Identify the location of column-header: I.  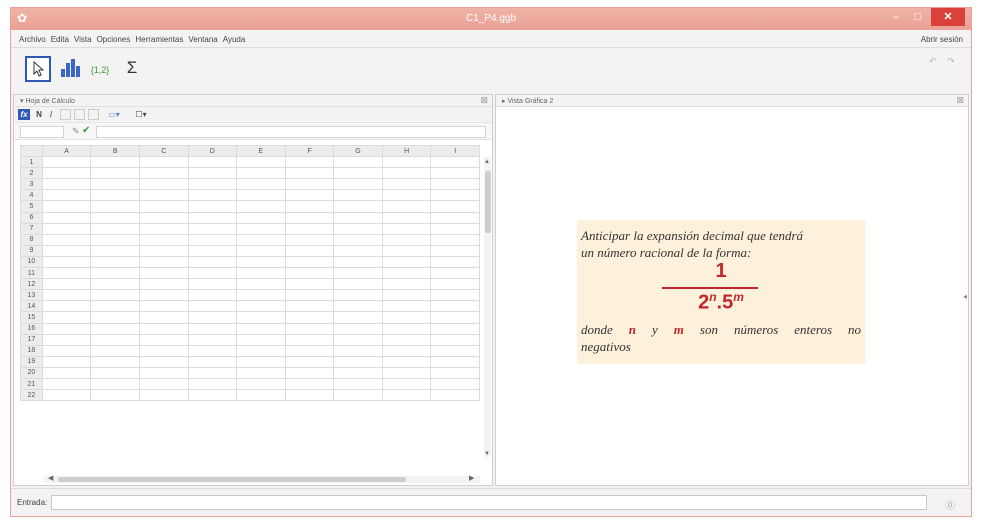
(455, 151).